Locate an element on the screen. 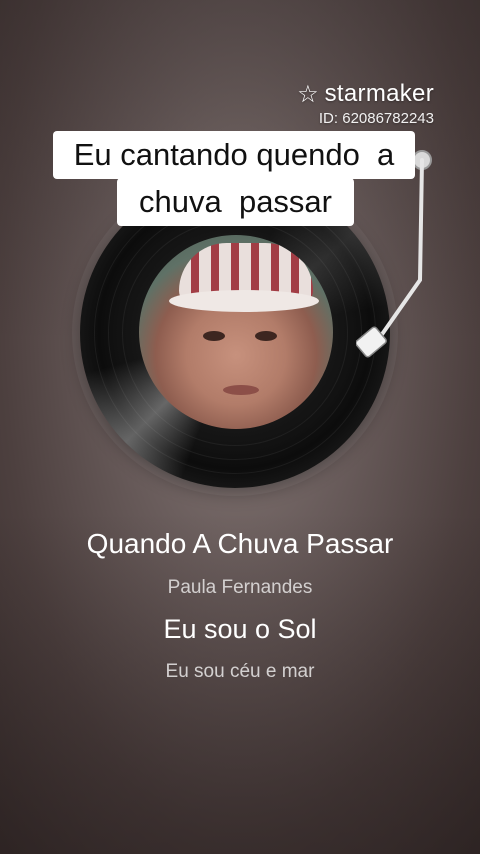 The width and height of the screenshot is (480, 854). cap-brim is located at coordinates (244, 301).